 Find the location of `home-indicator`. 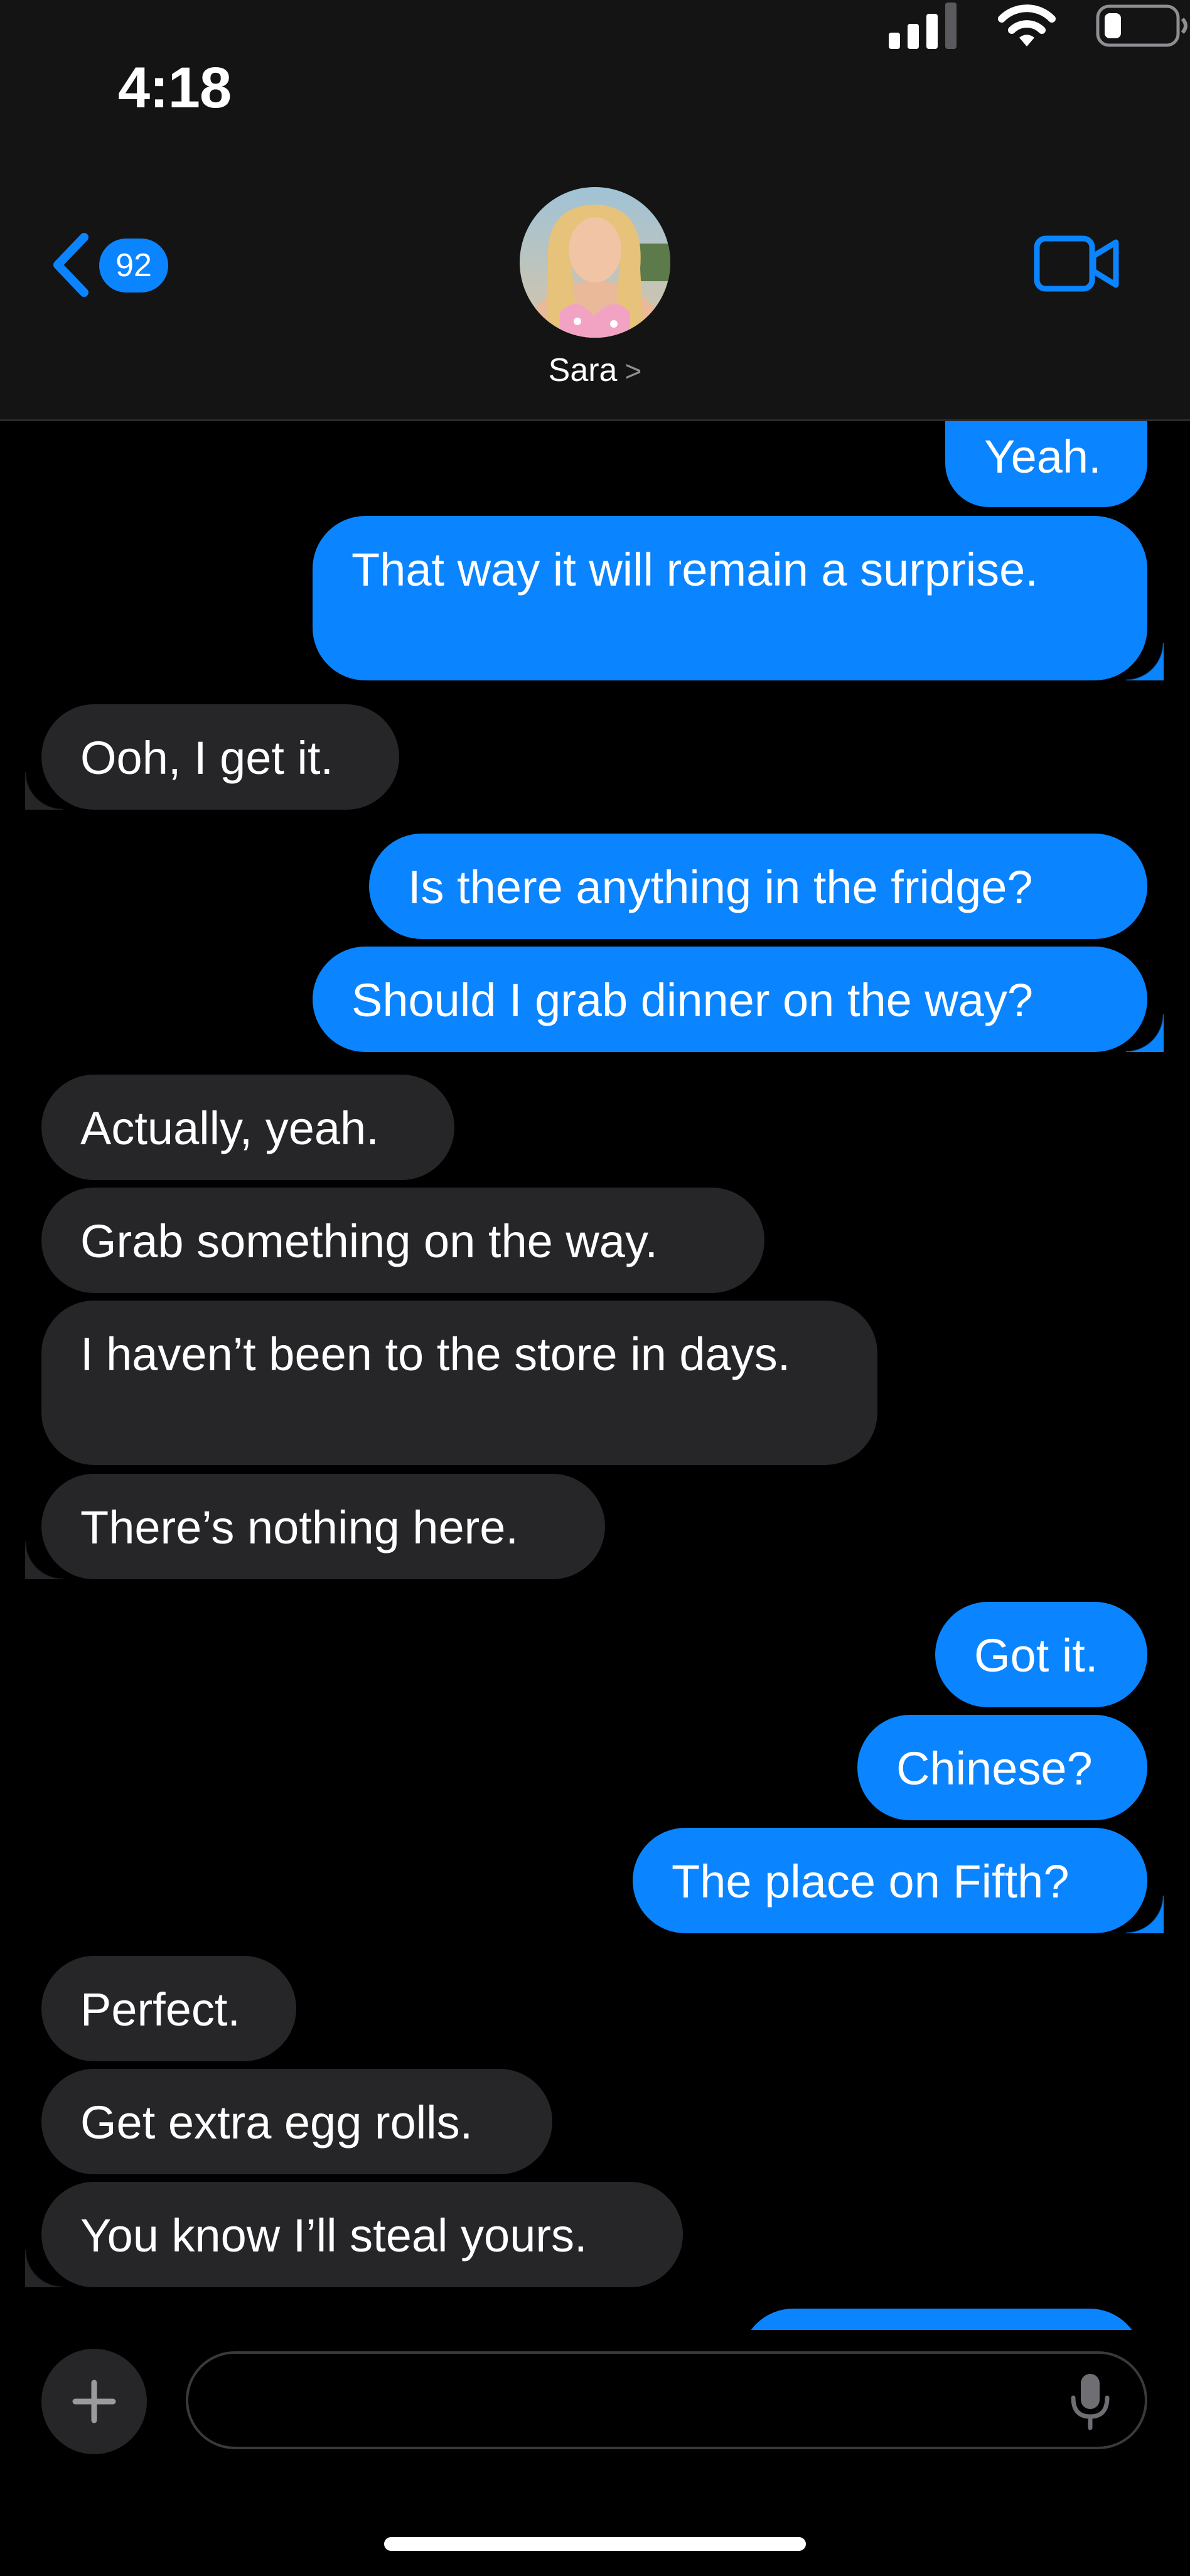

home-indicator is located at coordinates (595, 2544).